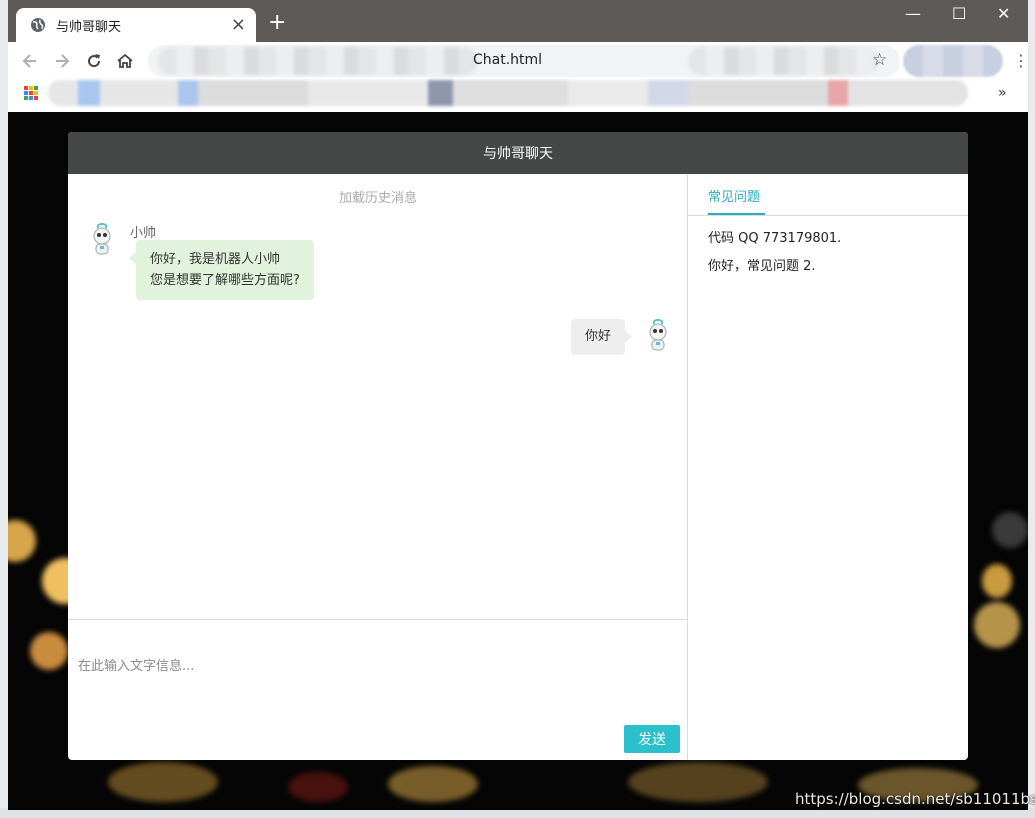 The image size is (1035, 818). I want to click on send-button: 发送, so click(652, 739).